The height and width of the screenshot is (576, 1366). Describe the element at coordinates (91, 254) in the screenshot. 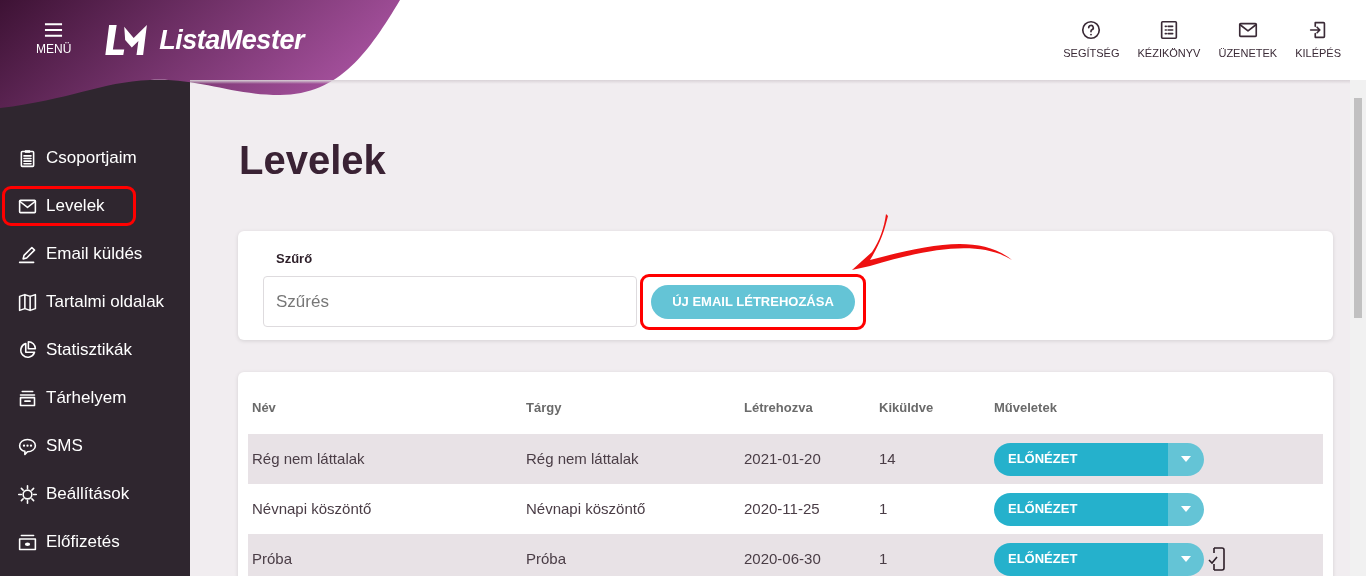

I see `sidebar-item: Email küldés` at that location.